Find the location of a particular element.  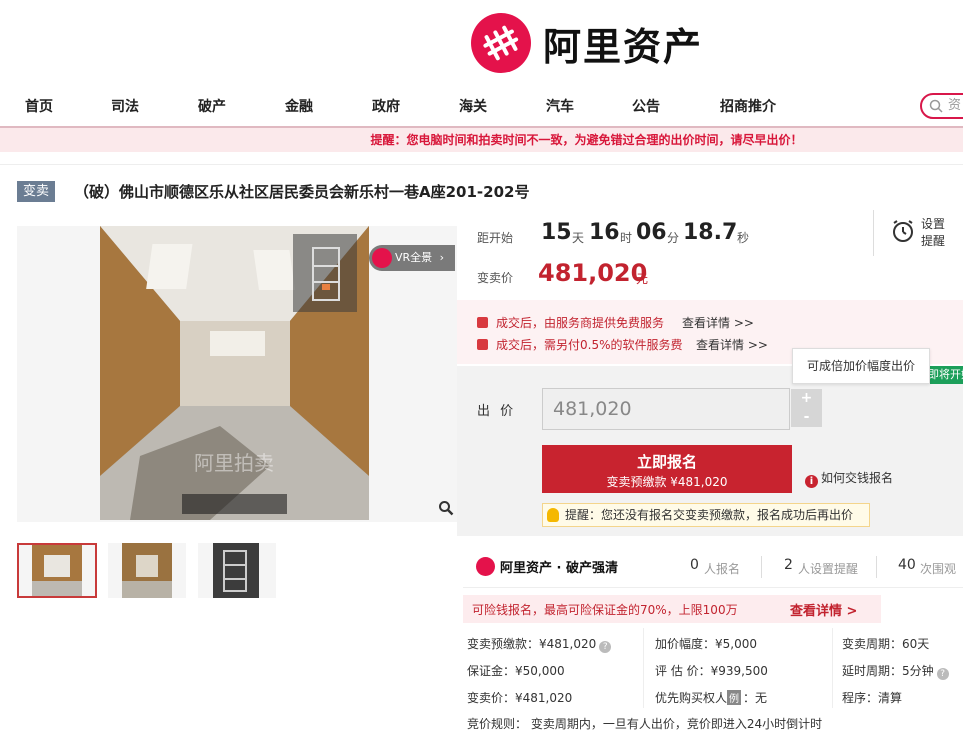

service-row-1: 成交后，由服务商提供免费服务 is located at coordinates (570, 322).